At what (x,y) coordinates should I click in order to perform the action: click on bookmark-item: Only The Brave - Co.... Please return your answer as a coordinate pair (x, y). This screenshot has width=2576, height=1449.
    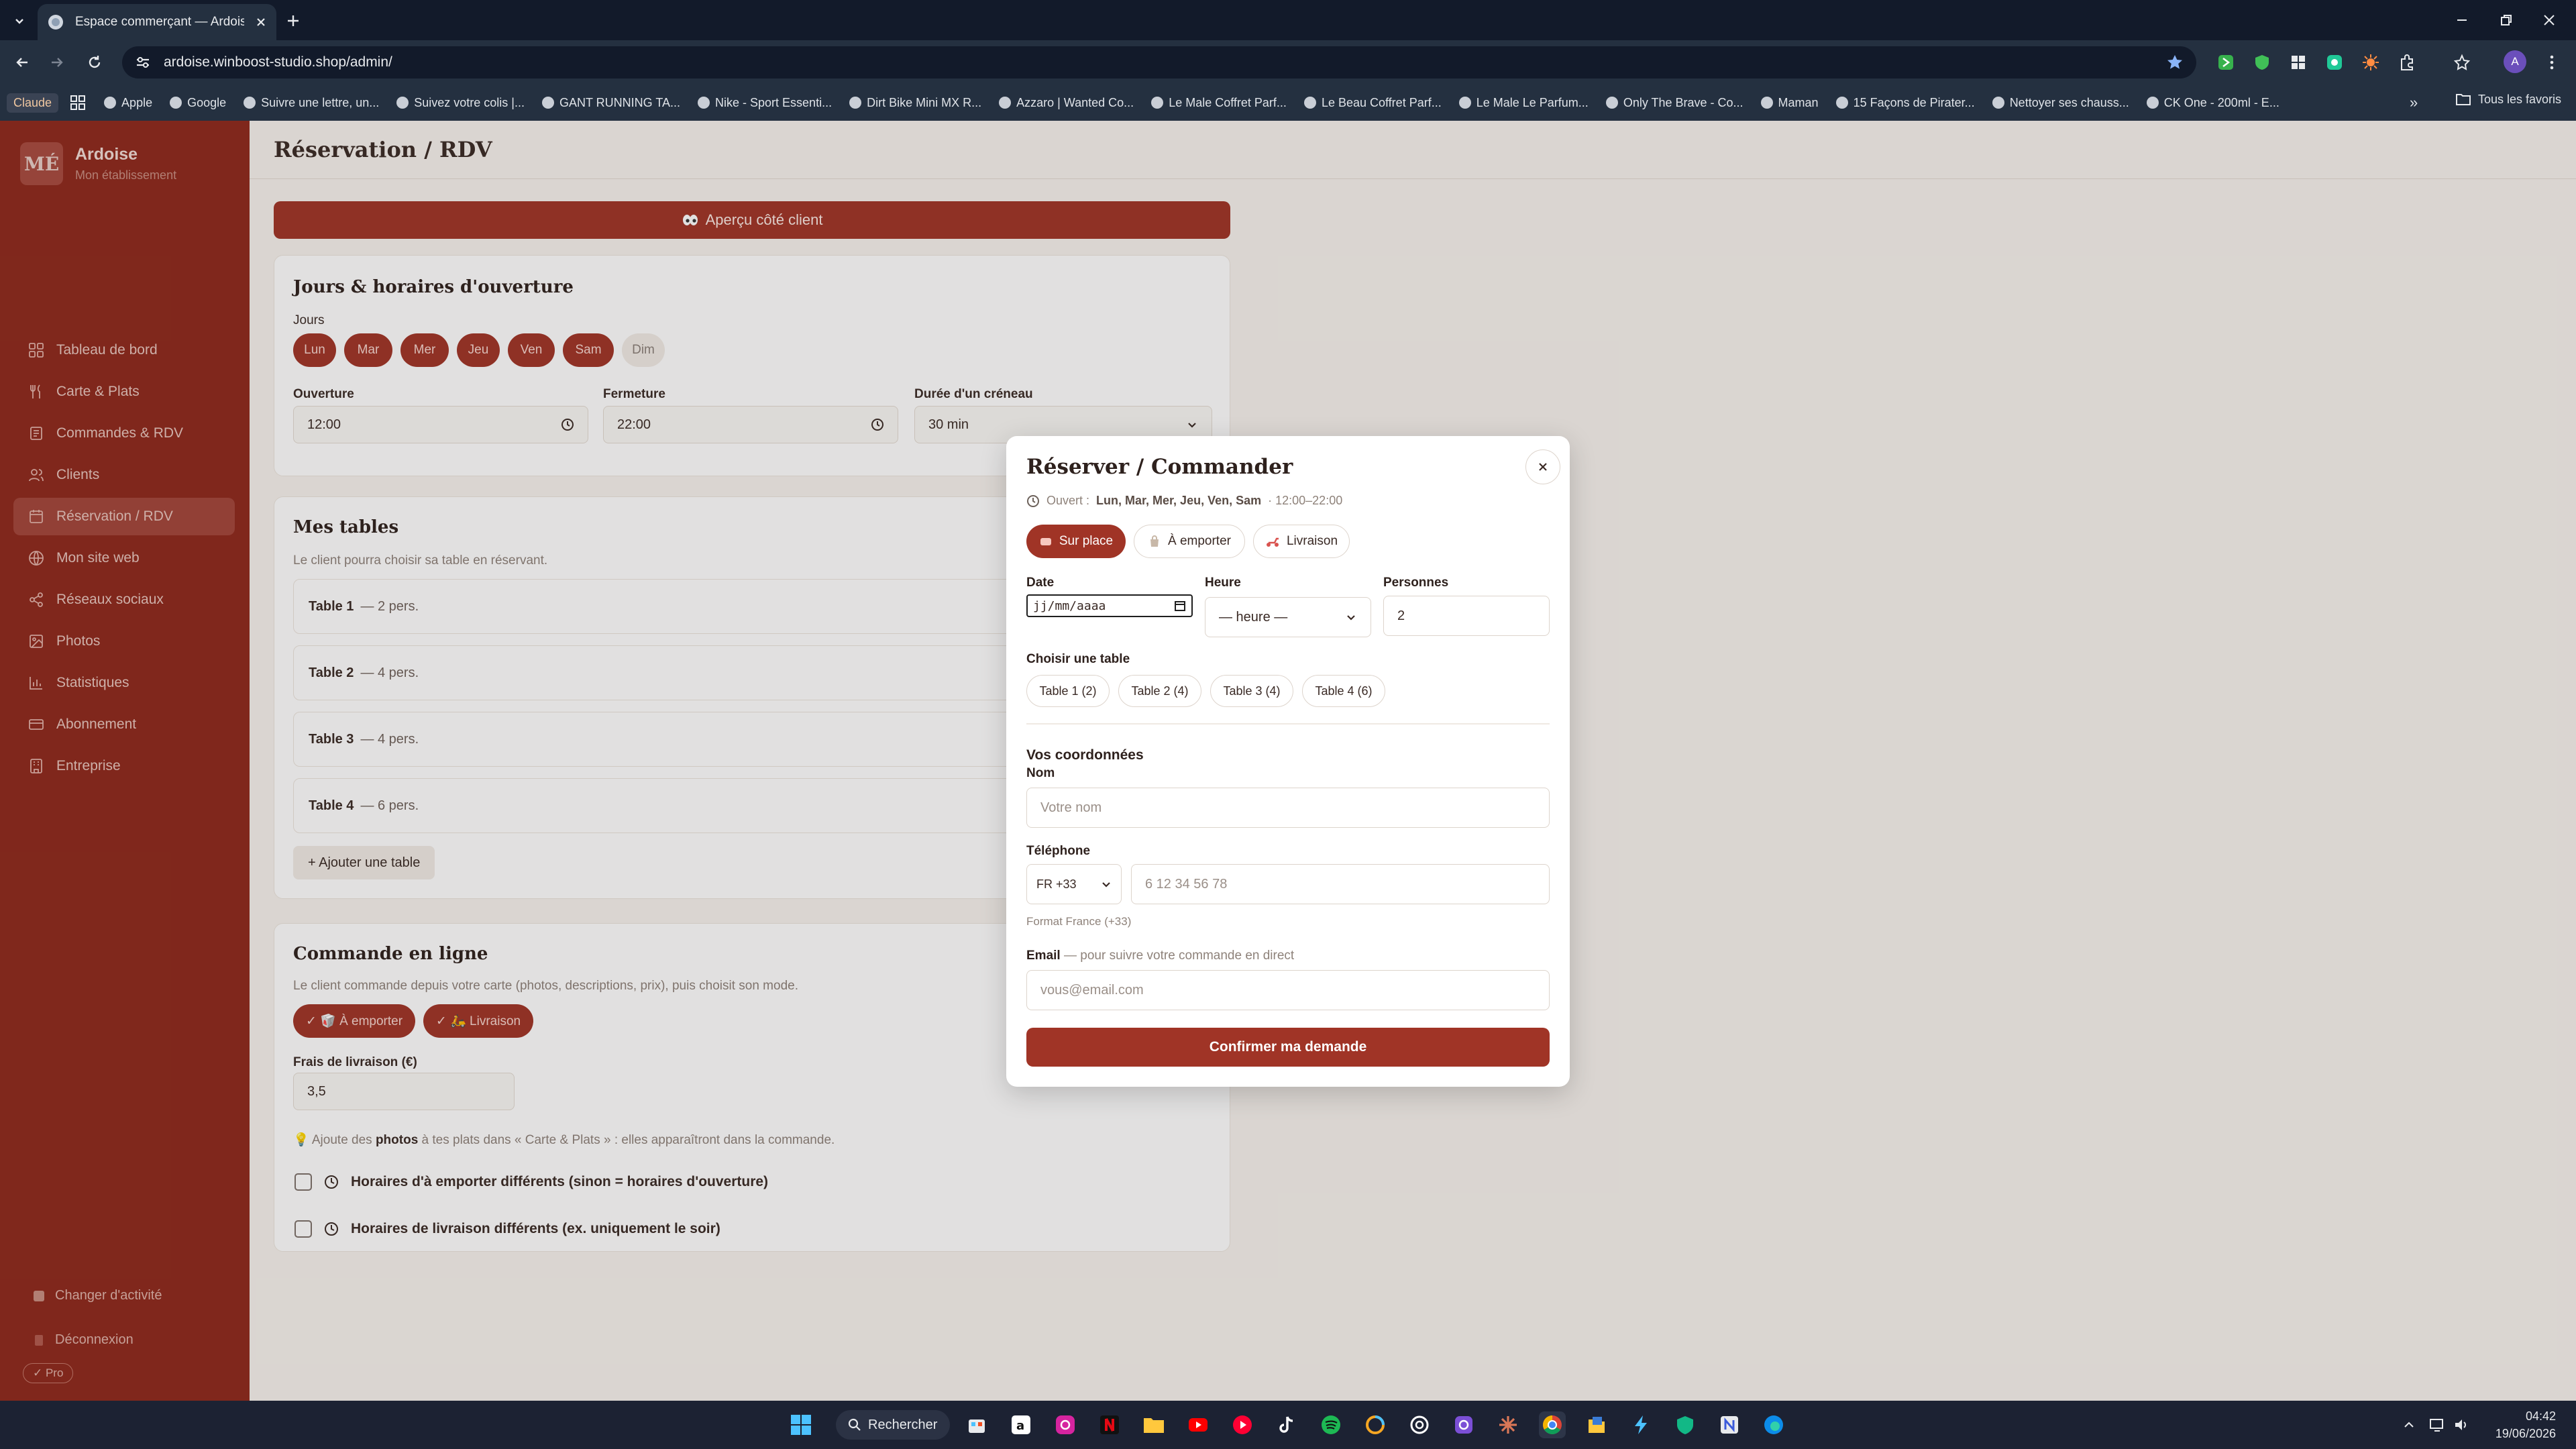
    Looking at the image, I should click on (1674, 103).